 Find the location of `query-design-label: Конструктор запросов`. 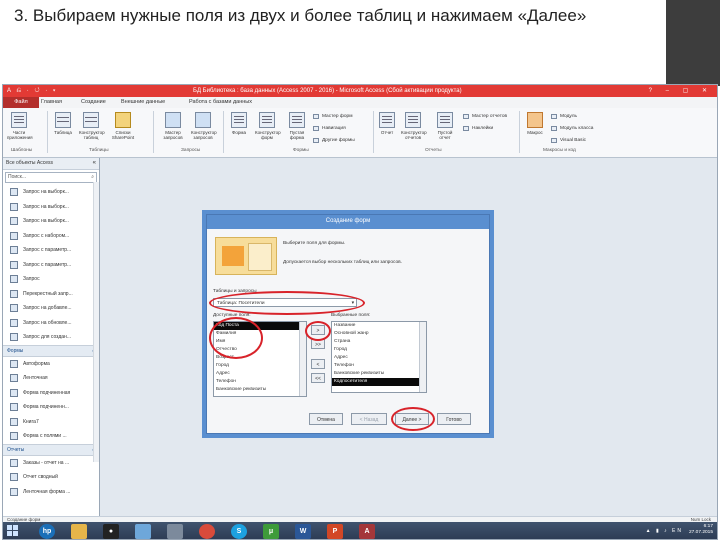

query-design-label: Конструктор запросов is located at coordinates (204, 135).